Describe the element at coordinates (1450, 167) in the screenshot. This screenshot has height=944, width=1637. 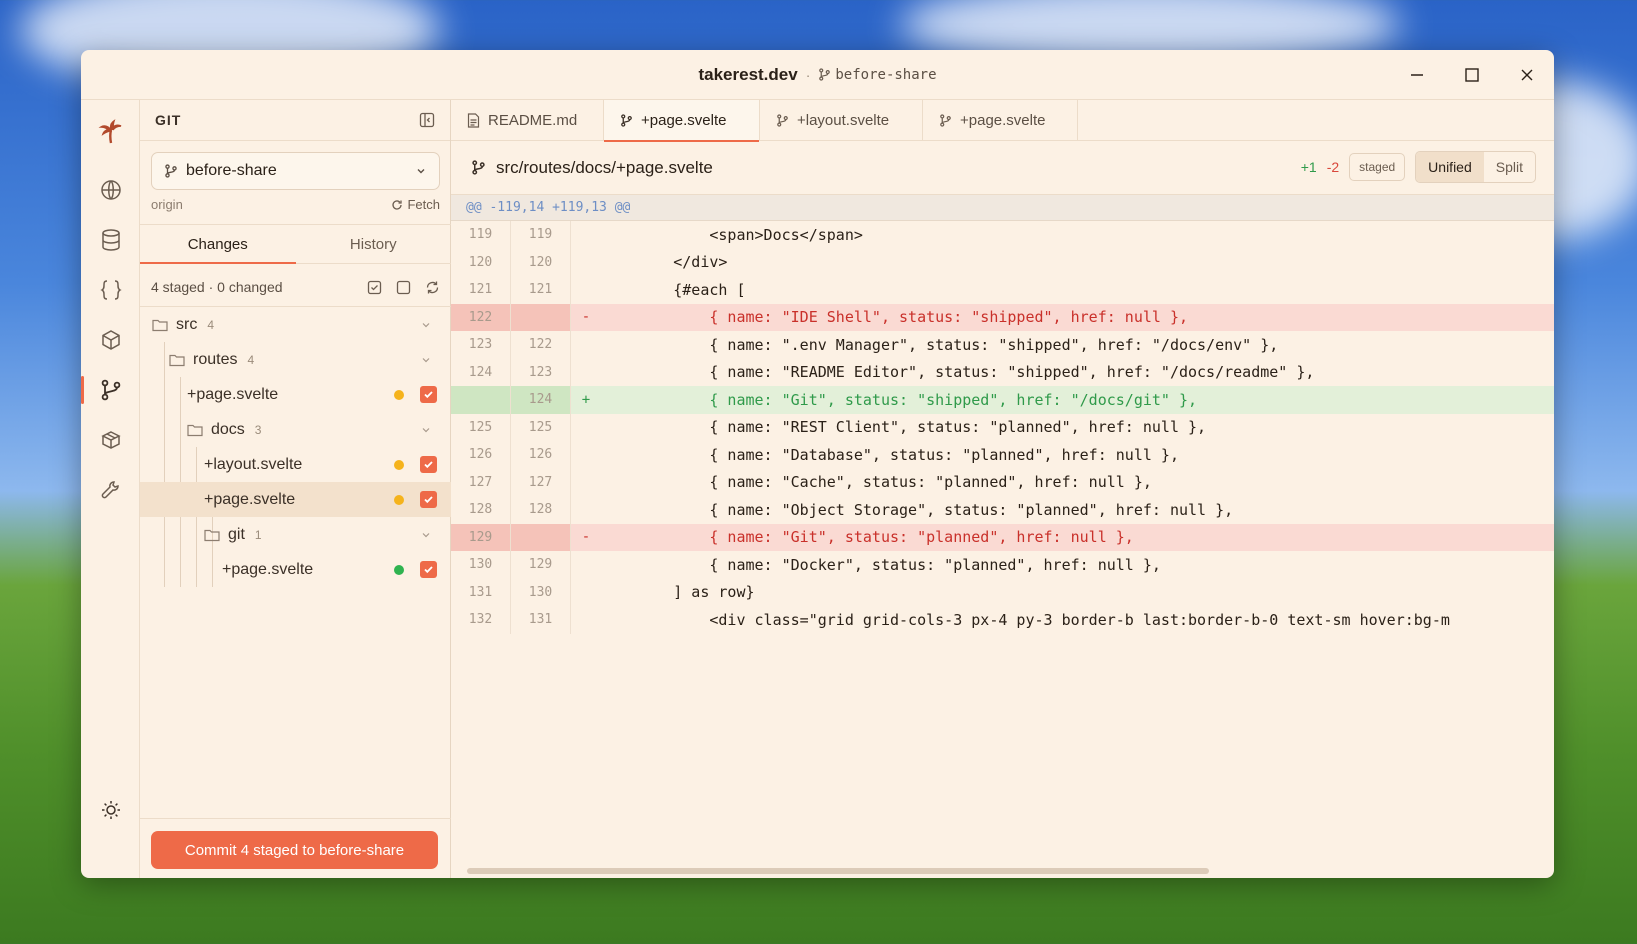
I see `view-unified-button: Unified` at that location.